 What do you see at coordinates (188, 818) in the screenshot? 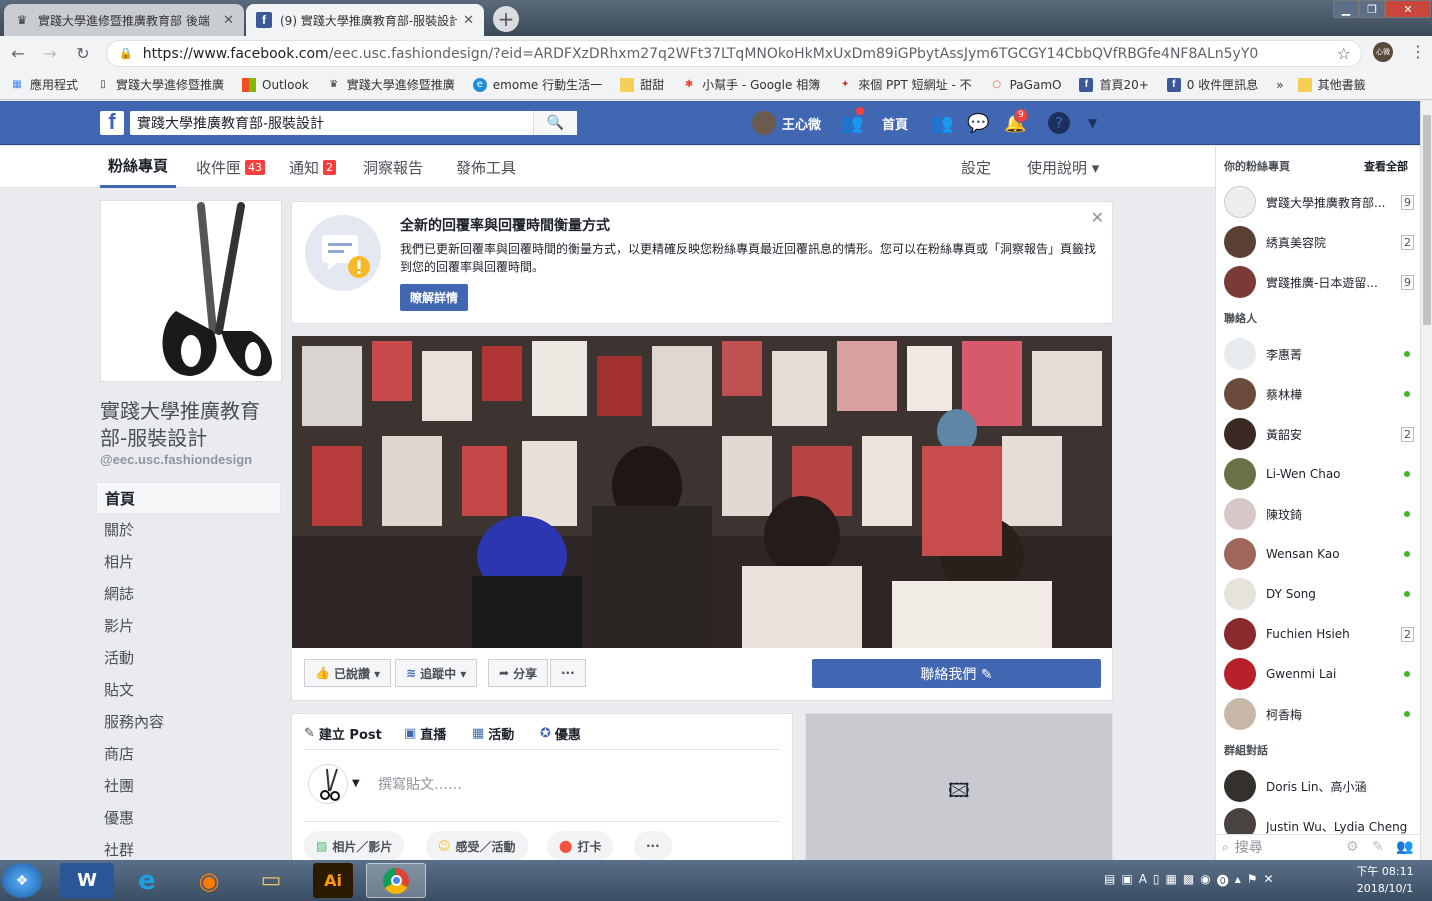
I see `left-nav-item: 優惠` at bounding box center [188, 818].